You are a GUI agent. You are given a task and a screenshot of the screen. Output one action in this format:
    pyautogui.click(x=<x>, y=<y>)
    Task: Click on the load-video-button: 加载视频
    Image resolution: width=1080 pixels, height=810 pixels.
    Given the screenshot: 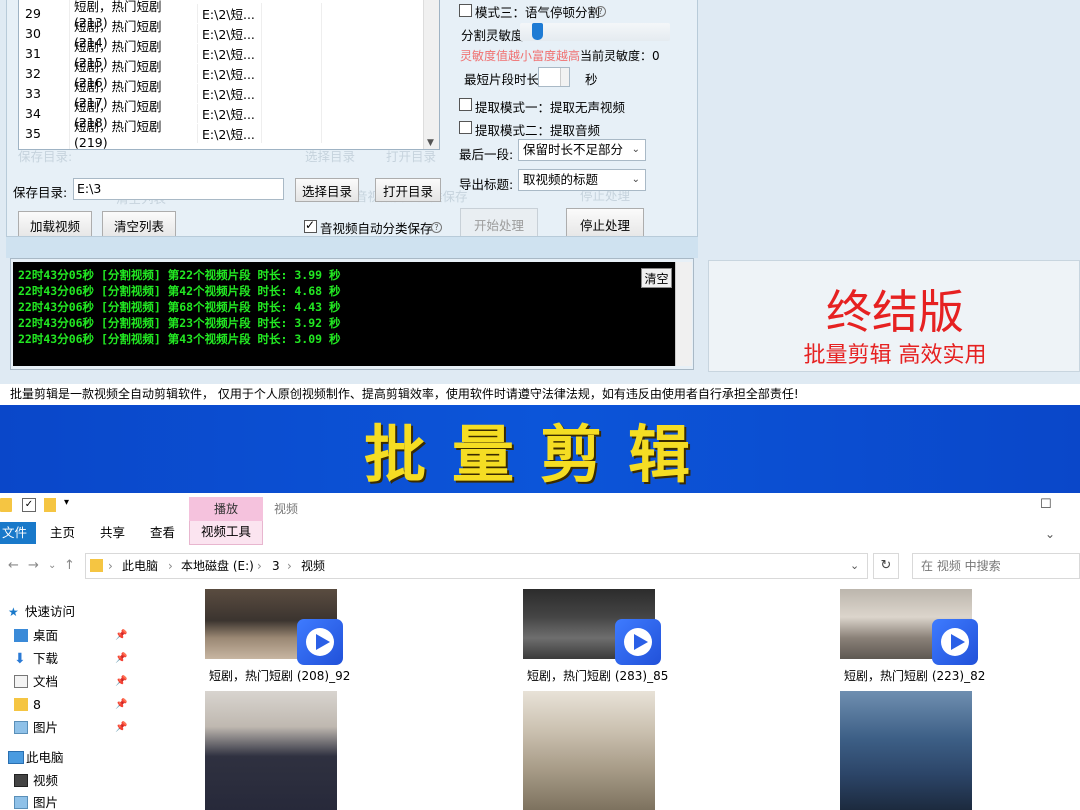 What is the action you would take?
    pyautogui.click(x=55, y=225)
    